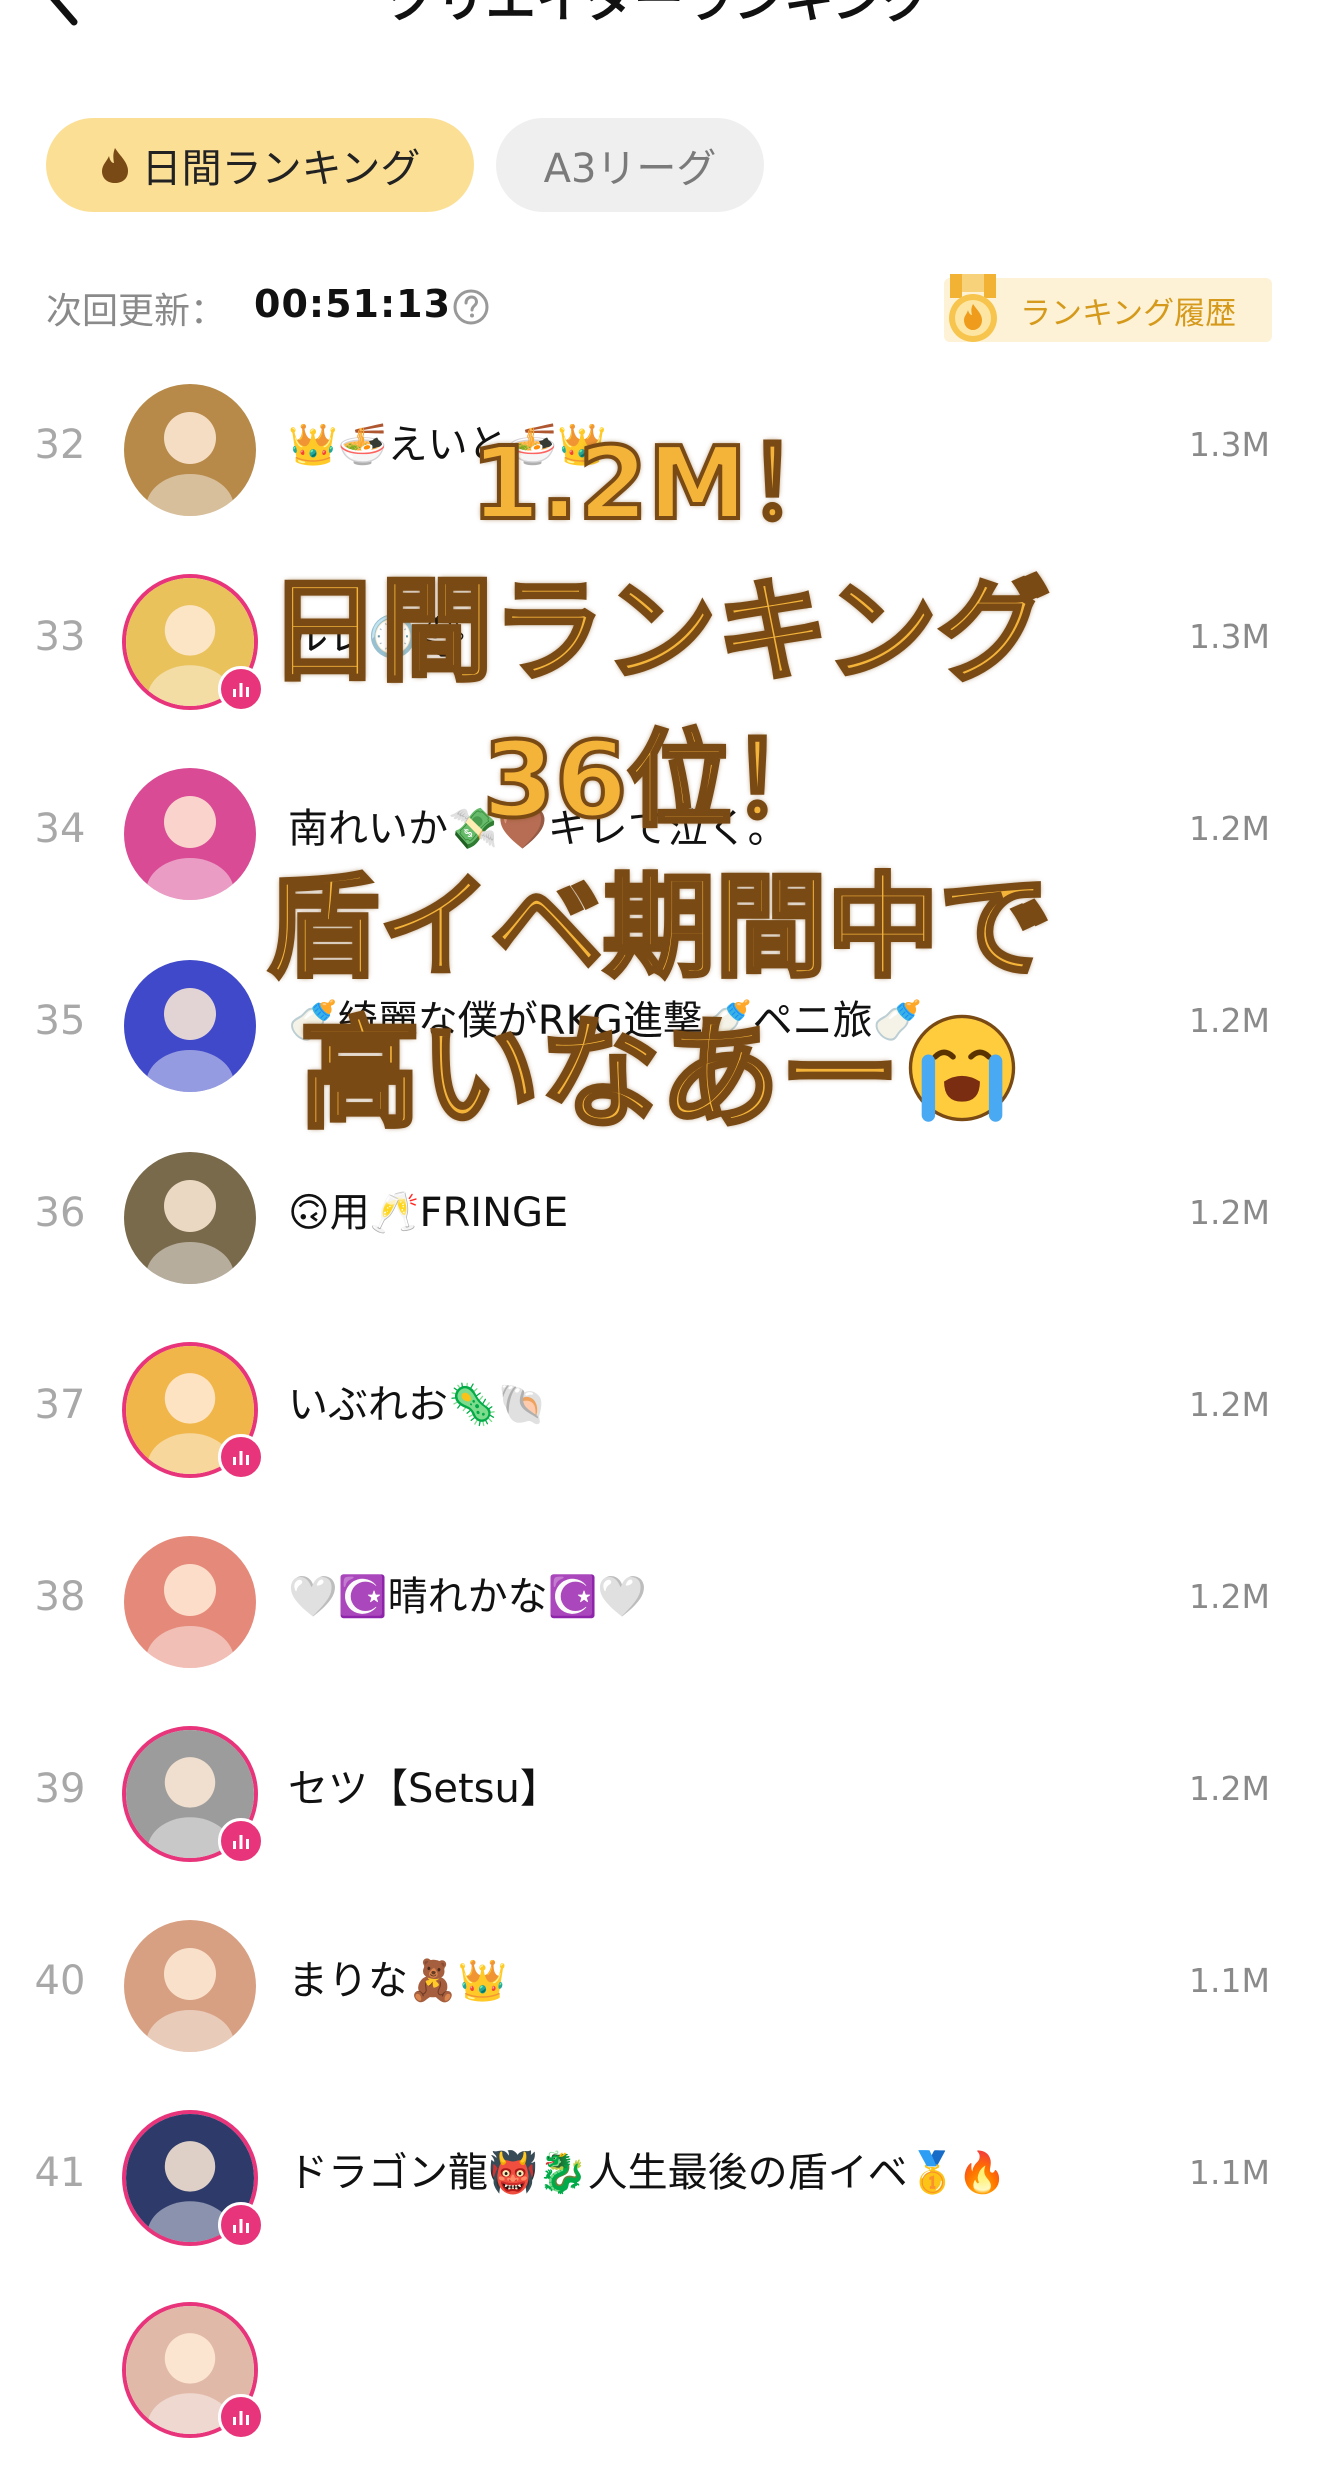  What do you see at coordinates (418, 1405) in the screenshot?
I see `creator-name: いぶれお🦠🐚` at bounding box center [418, 1405].